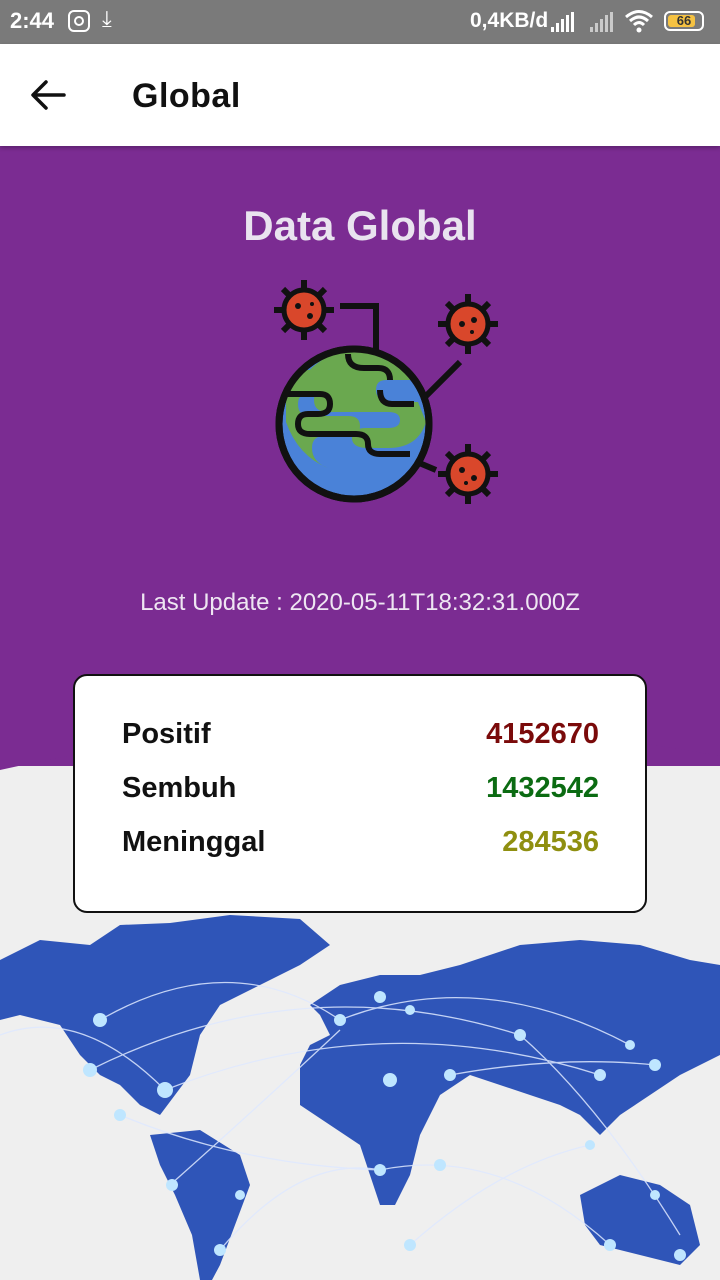  I want to click on stat-value-meninggal: 284536, so click(550, 842).